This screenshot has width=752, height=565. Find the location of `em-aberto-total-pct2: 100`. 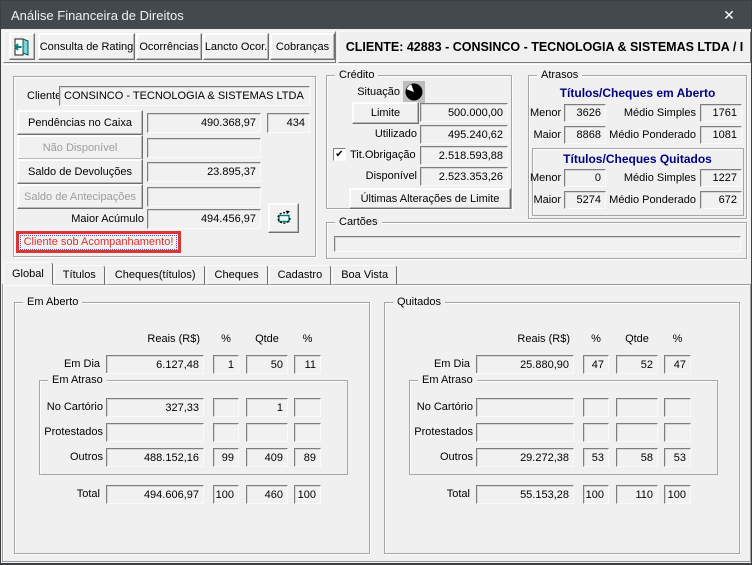

em-aberto-total-pct2: 100 is located at coordinates (307, 494).